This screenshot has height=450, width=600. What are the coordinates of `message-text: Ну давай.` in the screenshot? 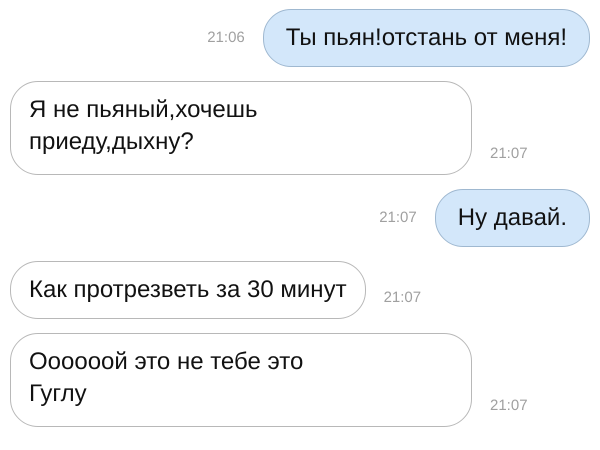 It's located at (512, 218).